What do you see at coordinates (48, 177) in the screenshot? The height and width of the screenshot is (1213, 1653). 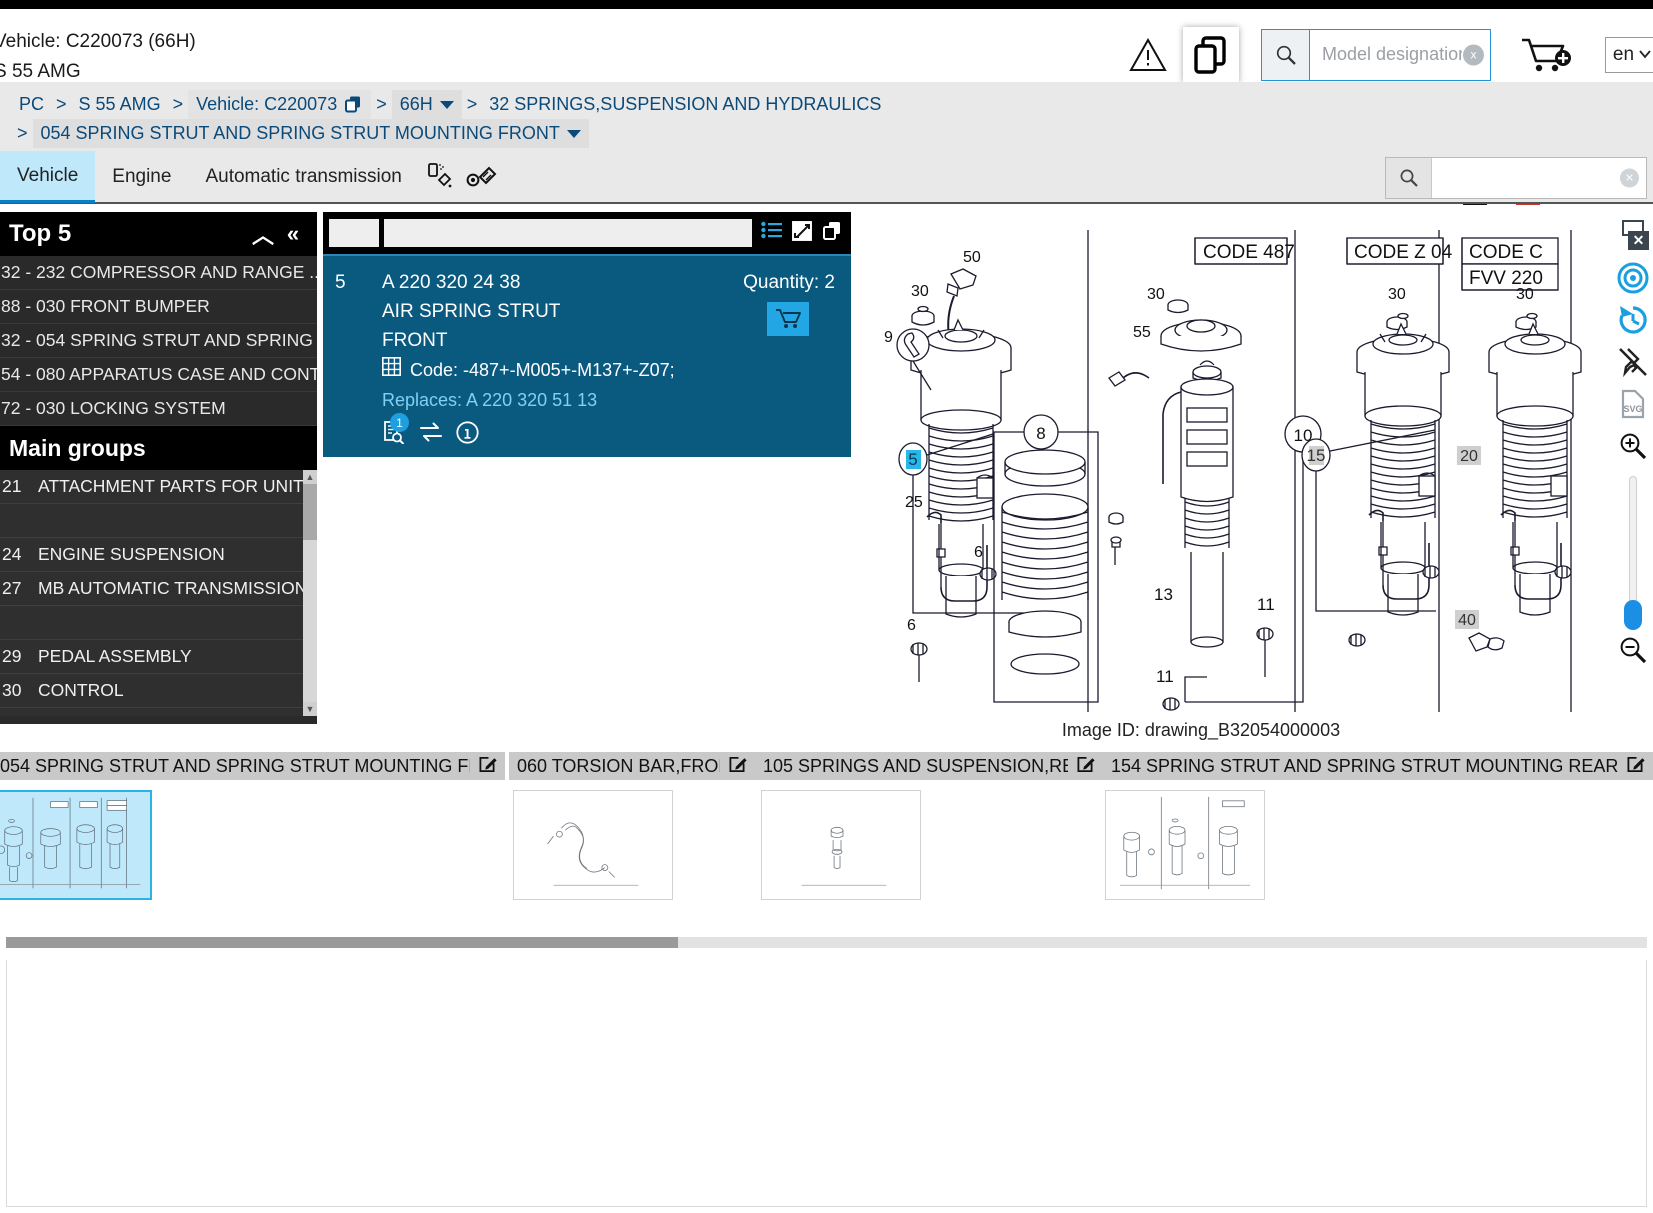 I see `tab-vehicle: Vehicle` at bounding box center [48, 177].